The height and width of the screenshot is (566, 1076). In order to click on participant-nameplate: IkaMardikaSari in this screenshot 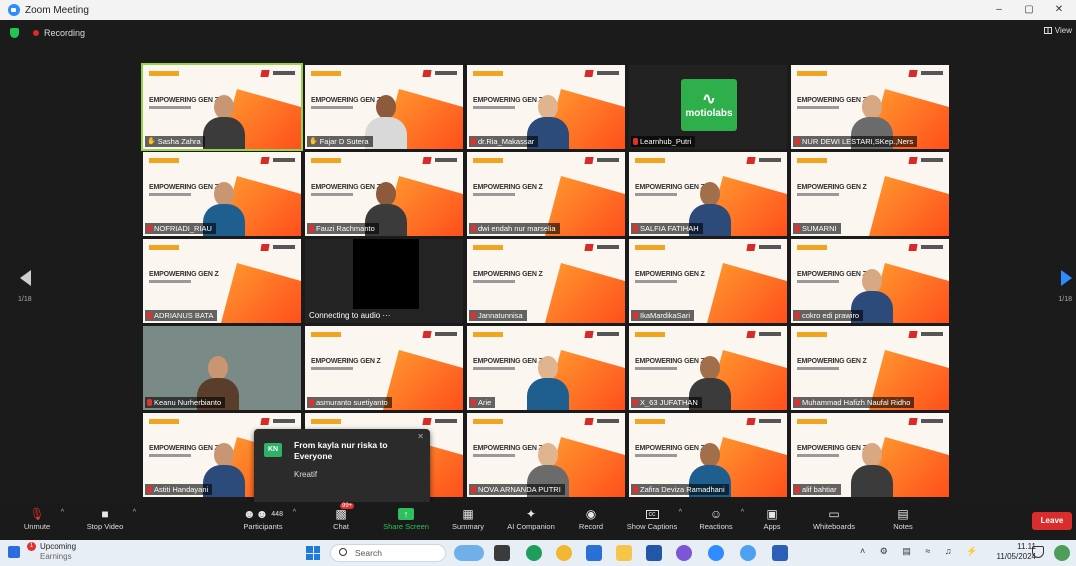, I will do `click(663, 315)`.